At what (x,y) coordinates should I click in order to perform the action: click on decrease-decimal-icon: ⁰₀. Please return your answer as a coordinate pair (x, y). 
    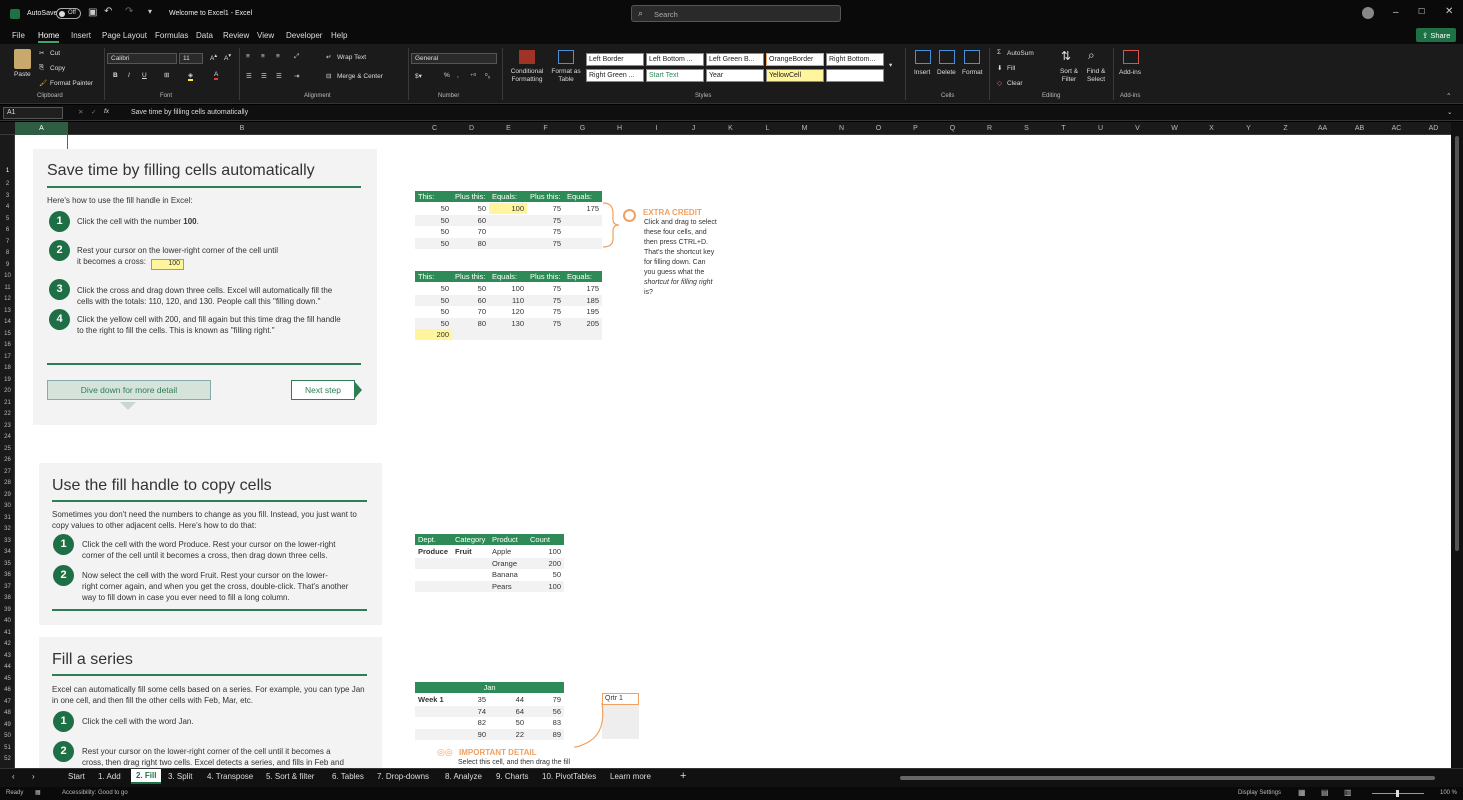
    Looking at the image, I should click on (487, 76).